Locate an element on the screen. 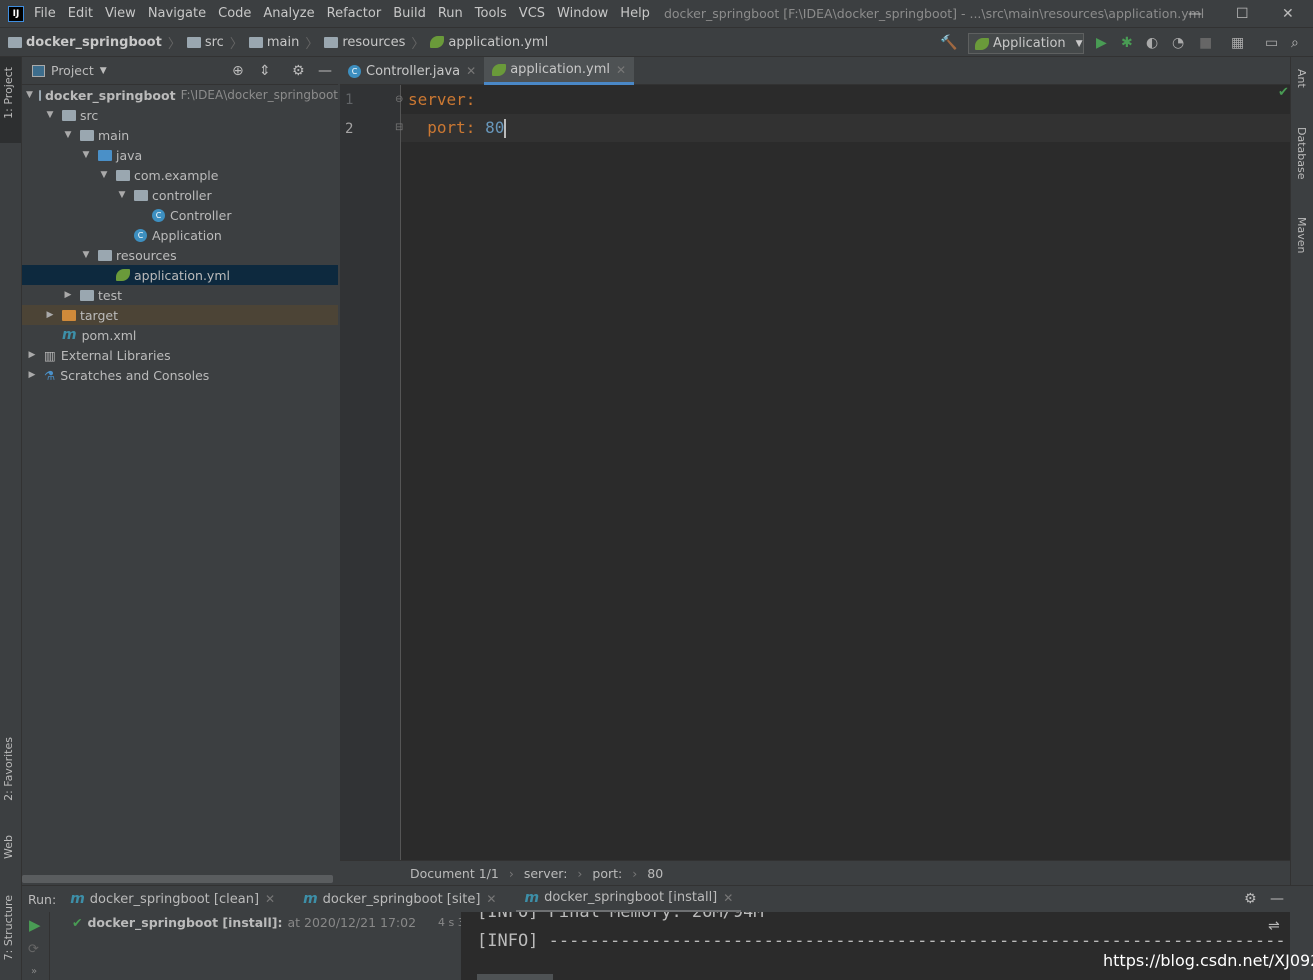 Image resolution: width=1313 pixels, height=980 pixels. more-icon: » is located at coordinates (34, 971).